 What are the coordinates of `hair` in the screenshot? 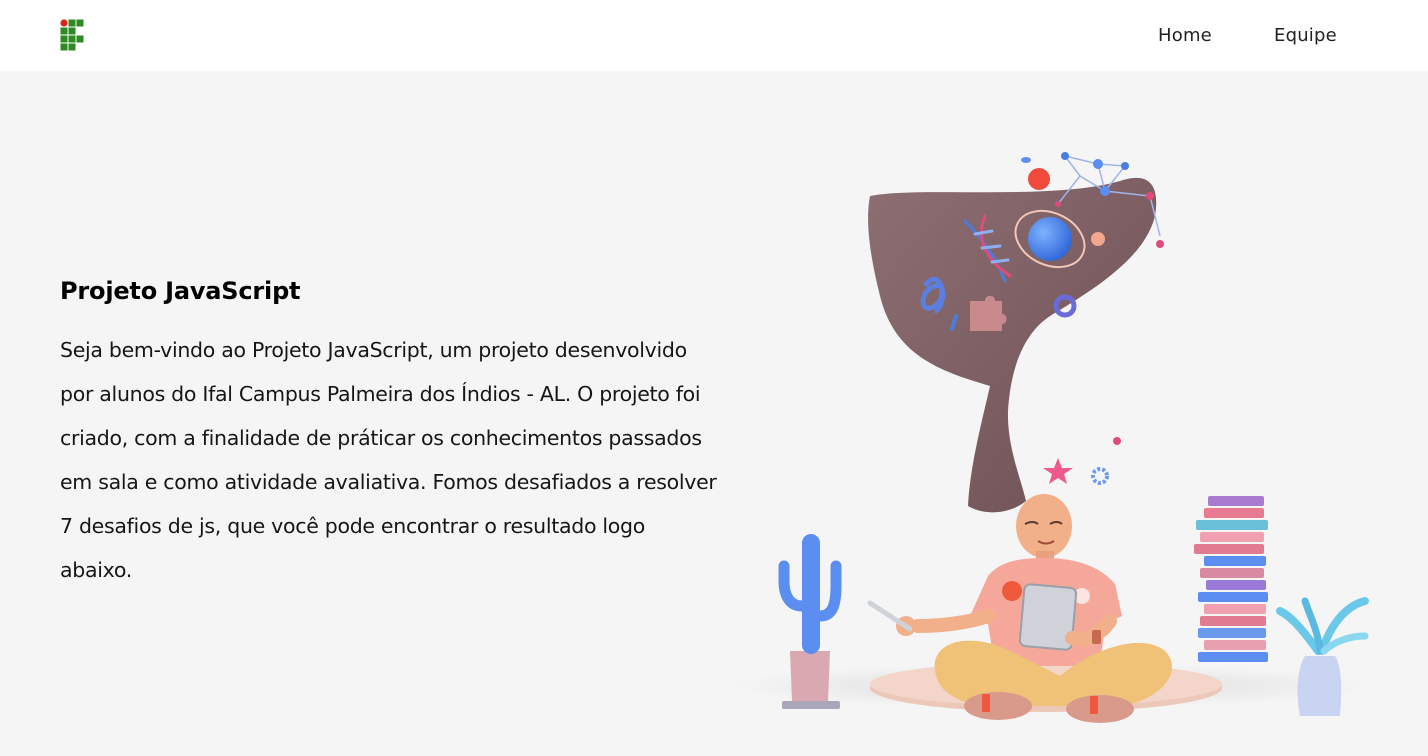 It's located at (1012, 345).